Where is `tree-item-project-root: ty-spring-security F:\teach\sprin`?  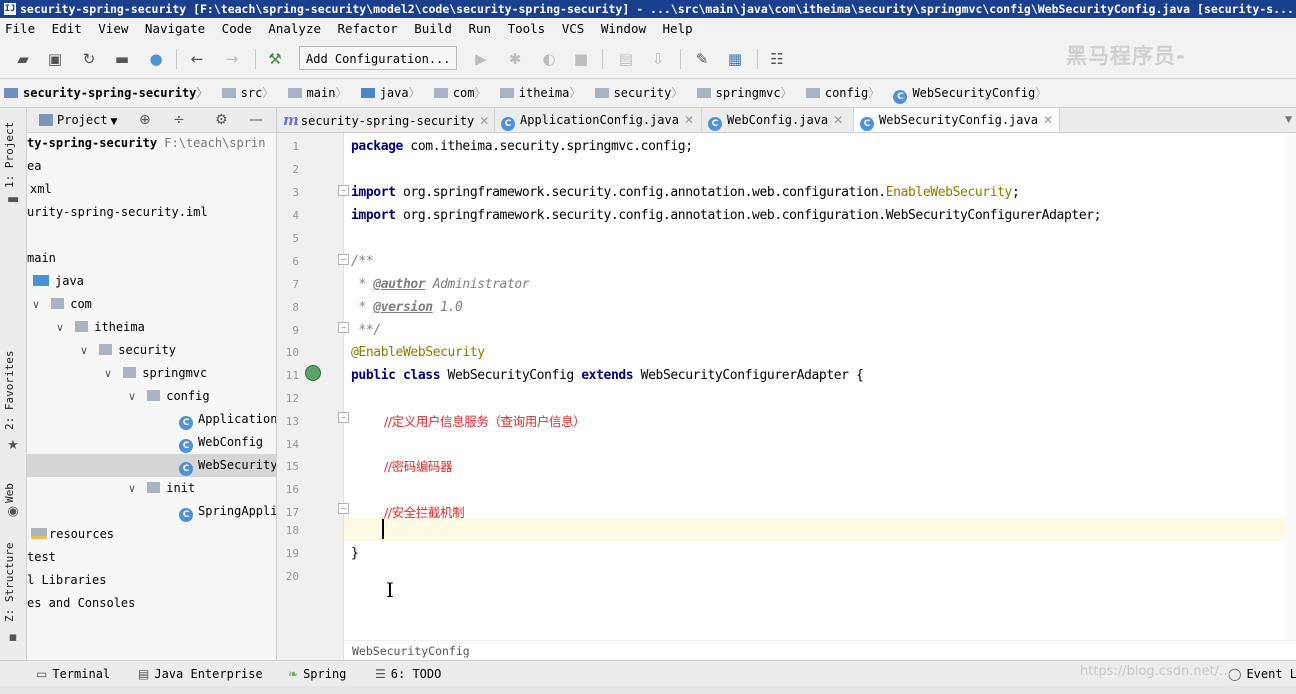 tree-item-project-root: ty-spring-security F:\teach\sprin is located at coordinates (151, 143).